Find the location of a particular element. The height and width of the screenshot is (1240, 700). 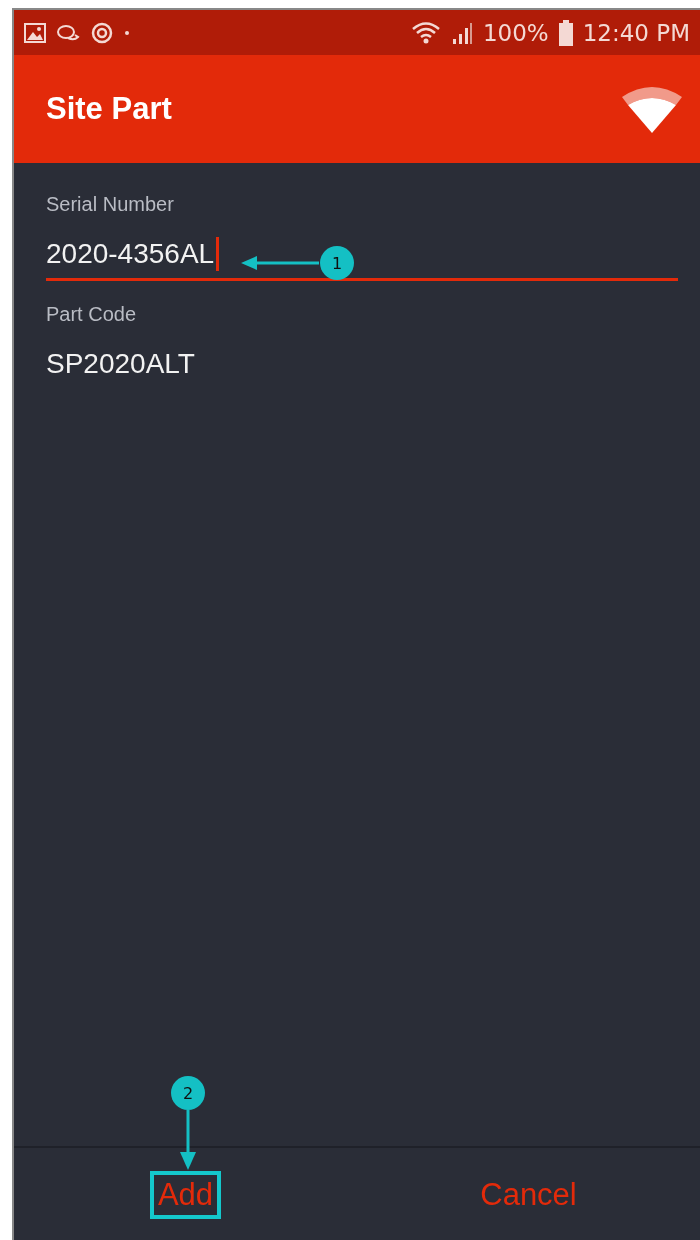

dot-icon is located at coordinates (127, 32).